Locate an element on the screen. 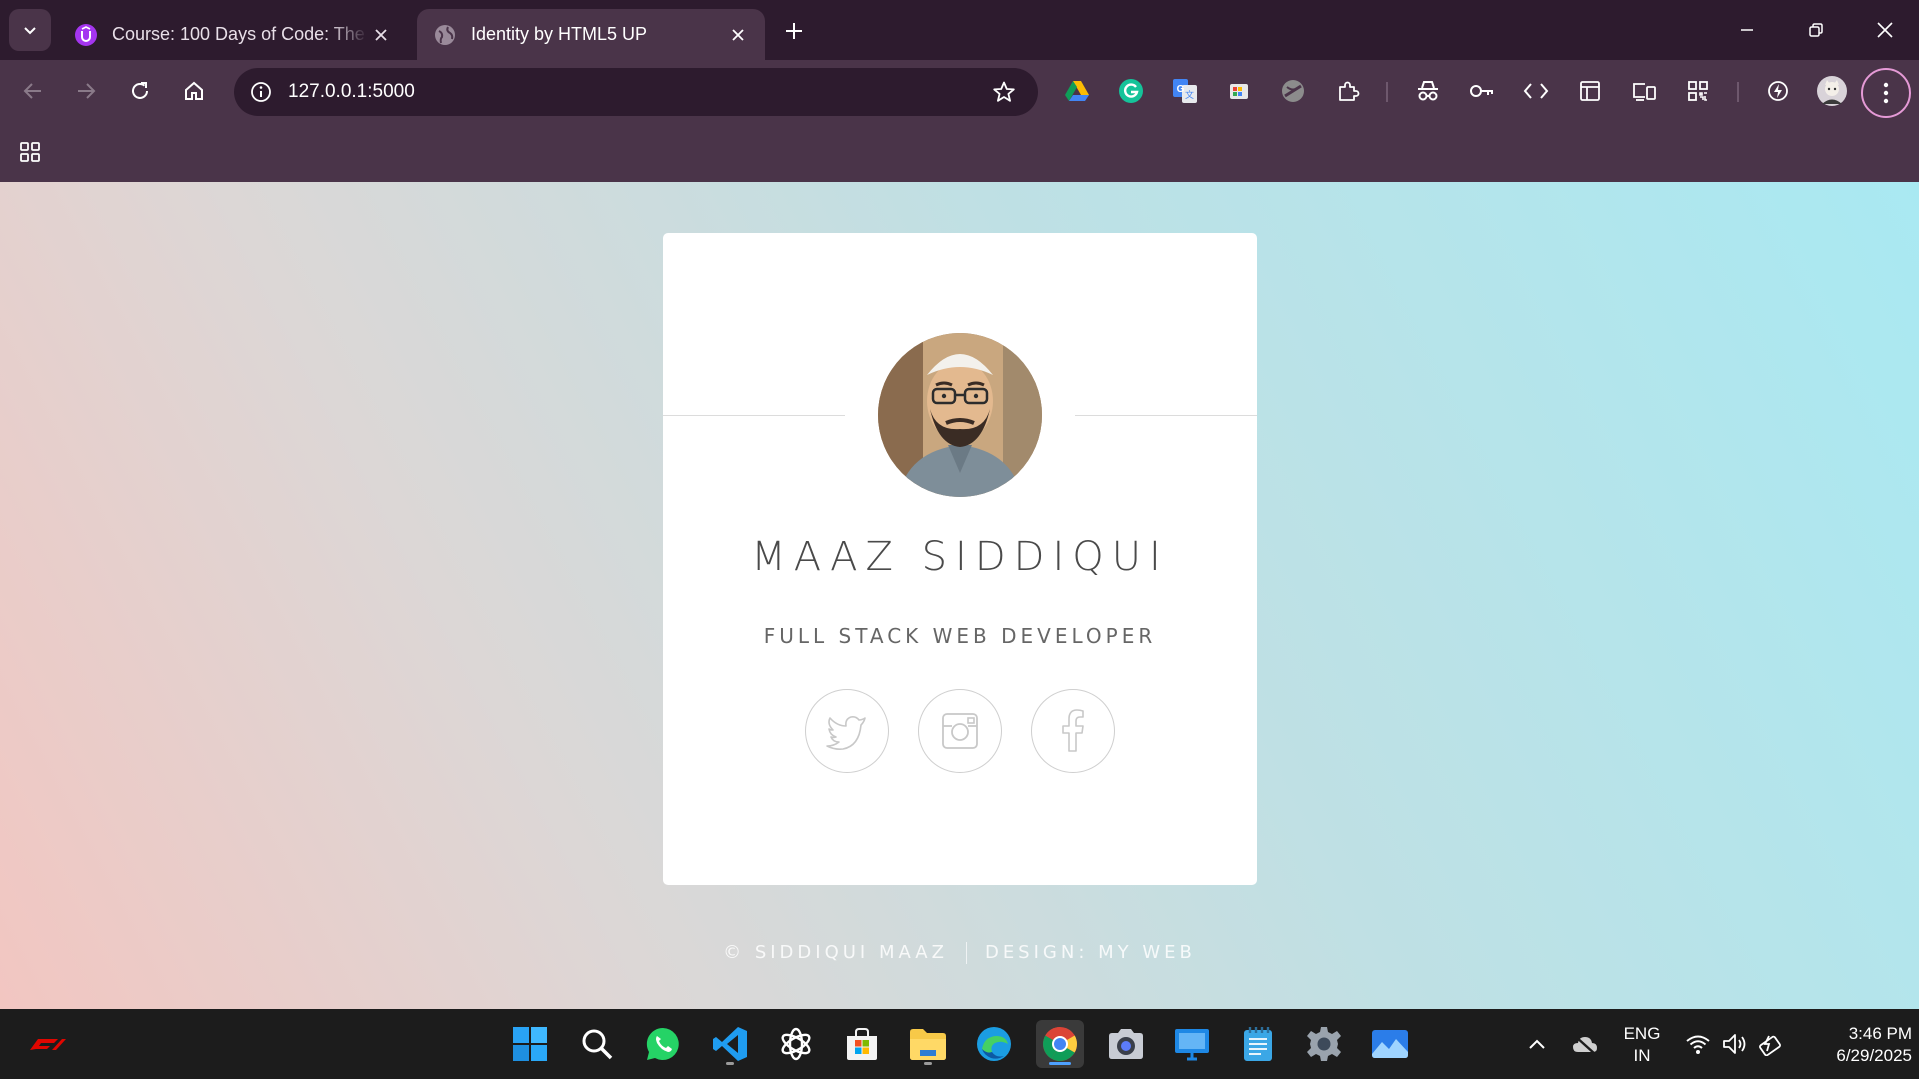 The image size is (1919, 1079). google-drive-extension is located at coordinates (1077, 91).